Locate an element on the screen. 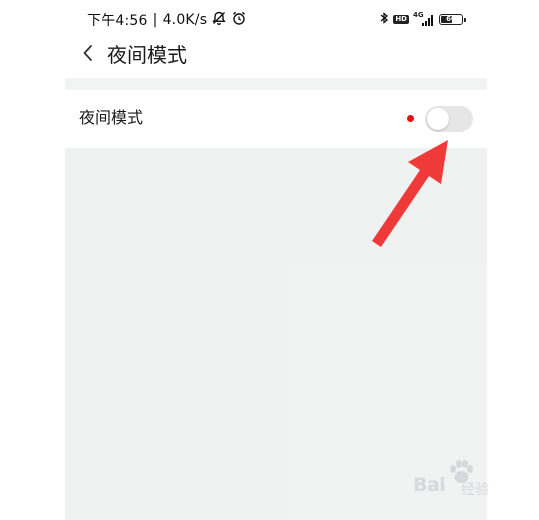  watermark-subtitle: 经验 is located at coordinates (475, 490).